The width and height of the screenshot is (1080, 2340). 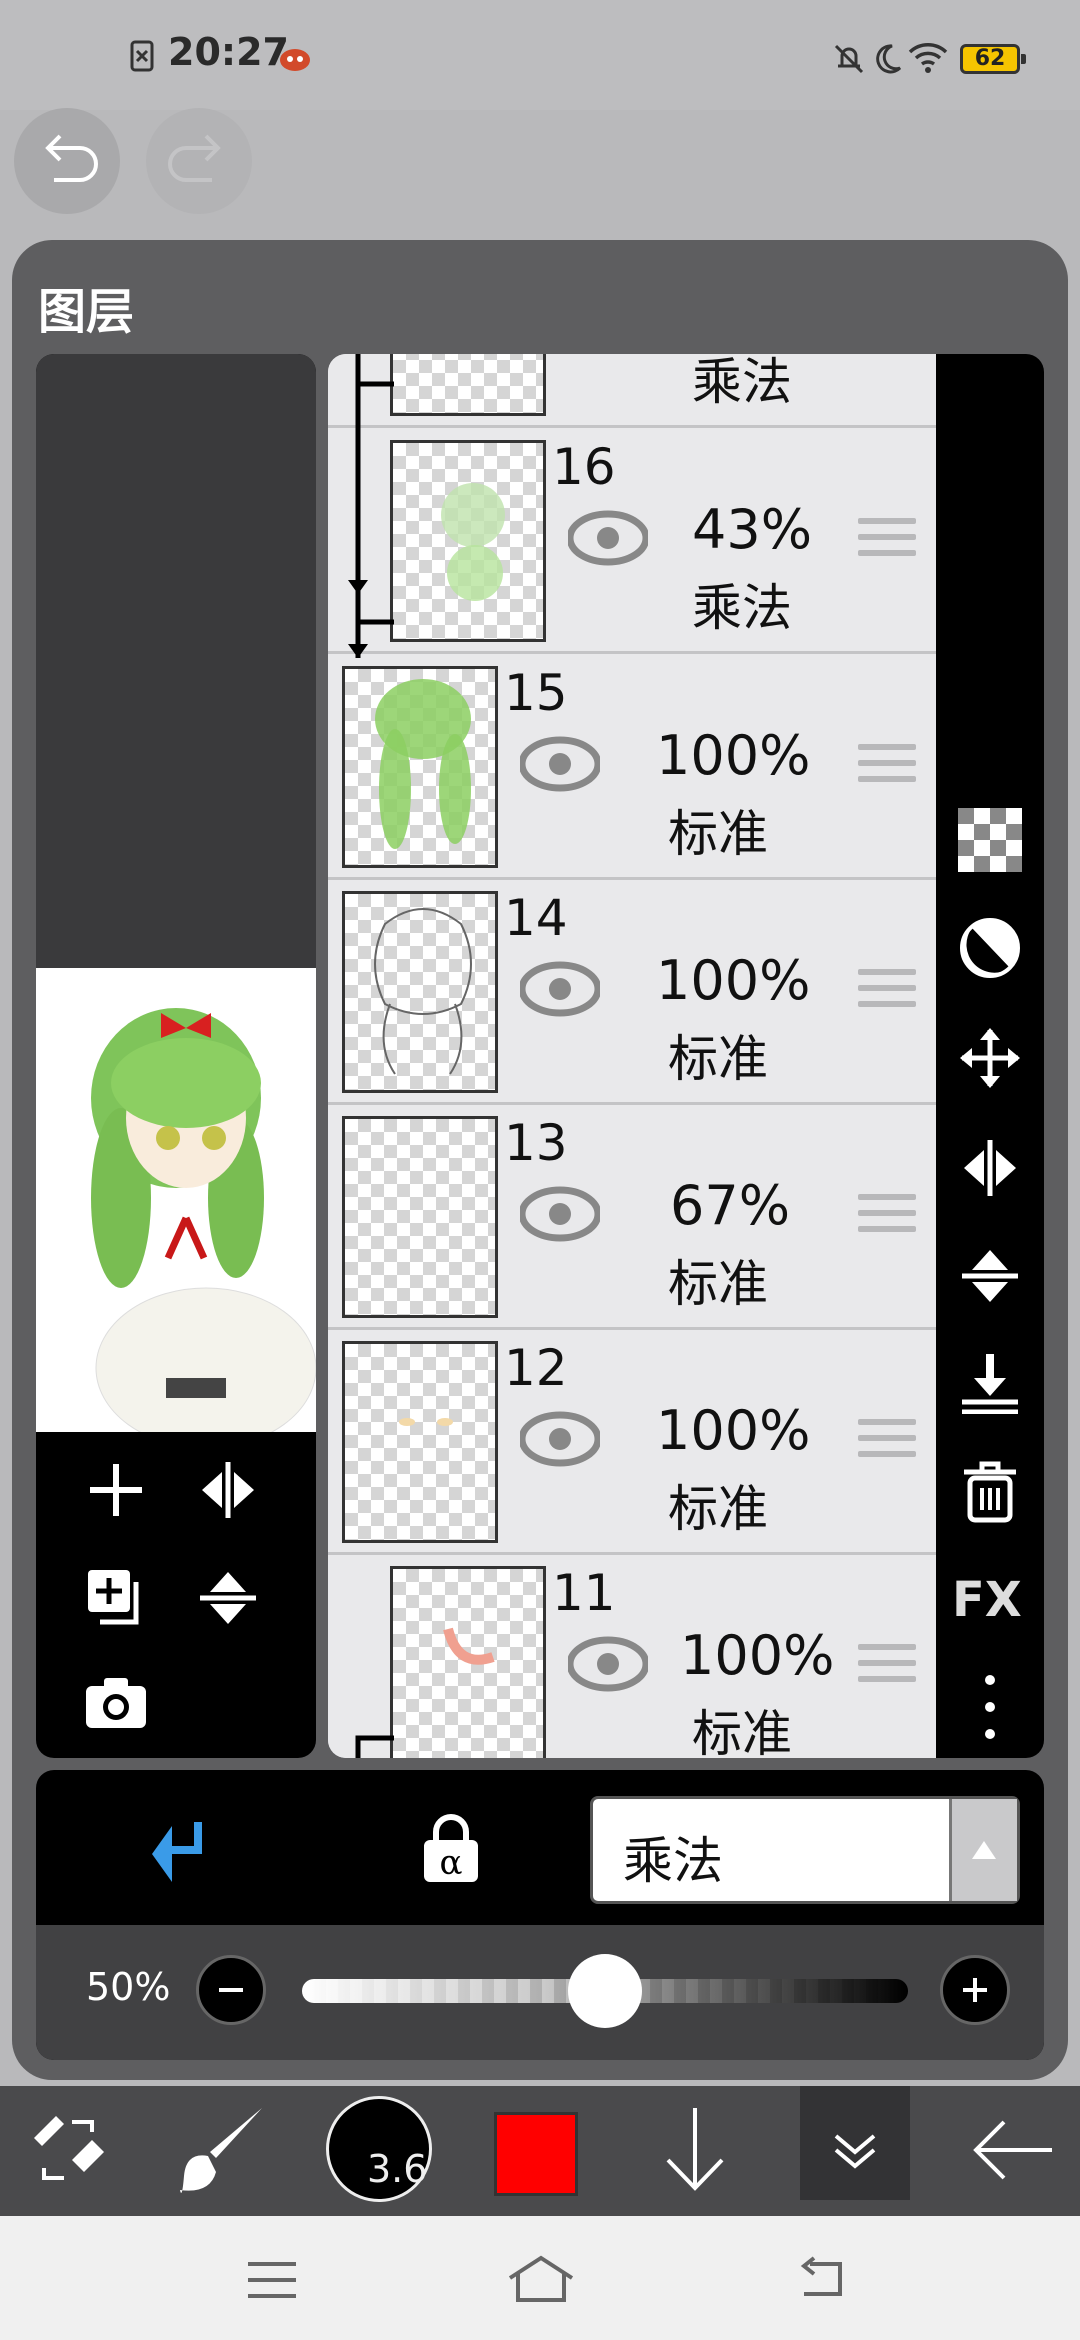 I want to click on layer-row: 16 43% 乘法, so click(x=632, y=542).